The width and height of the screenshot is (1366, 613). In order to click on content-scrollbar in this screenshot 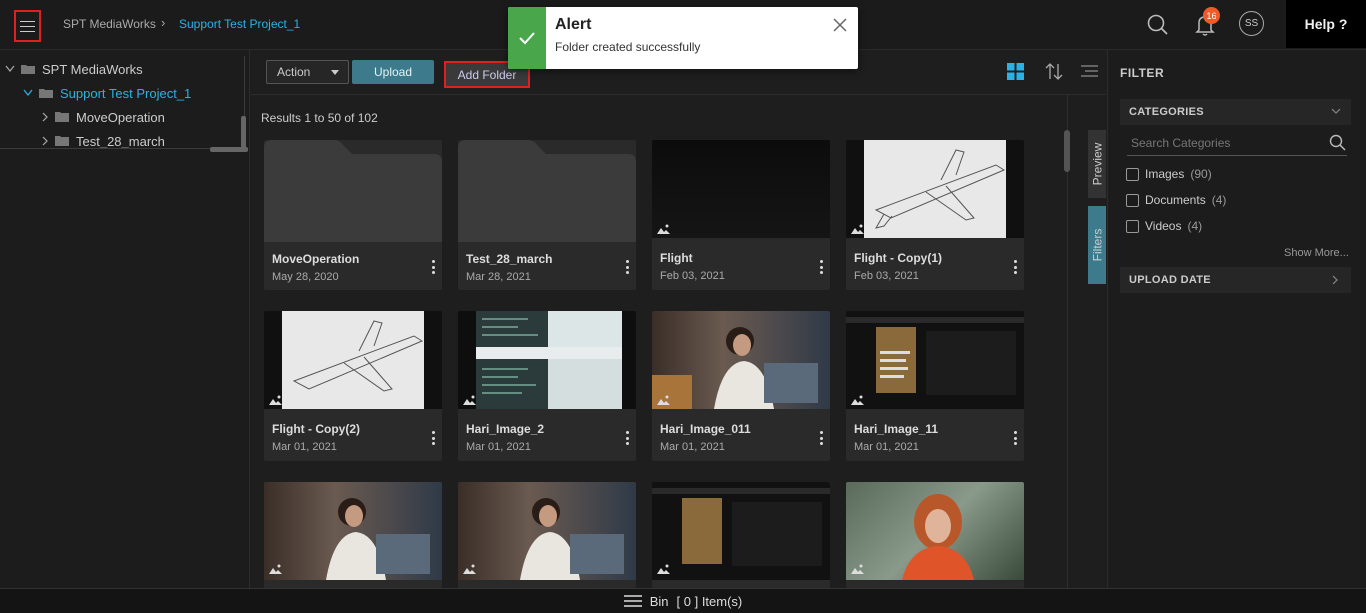, I will do `click(1067, 151)`.